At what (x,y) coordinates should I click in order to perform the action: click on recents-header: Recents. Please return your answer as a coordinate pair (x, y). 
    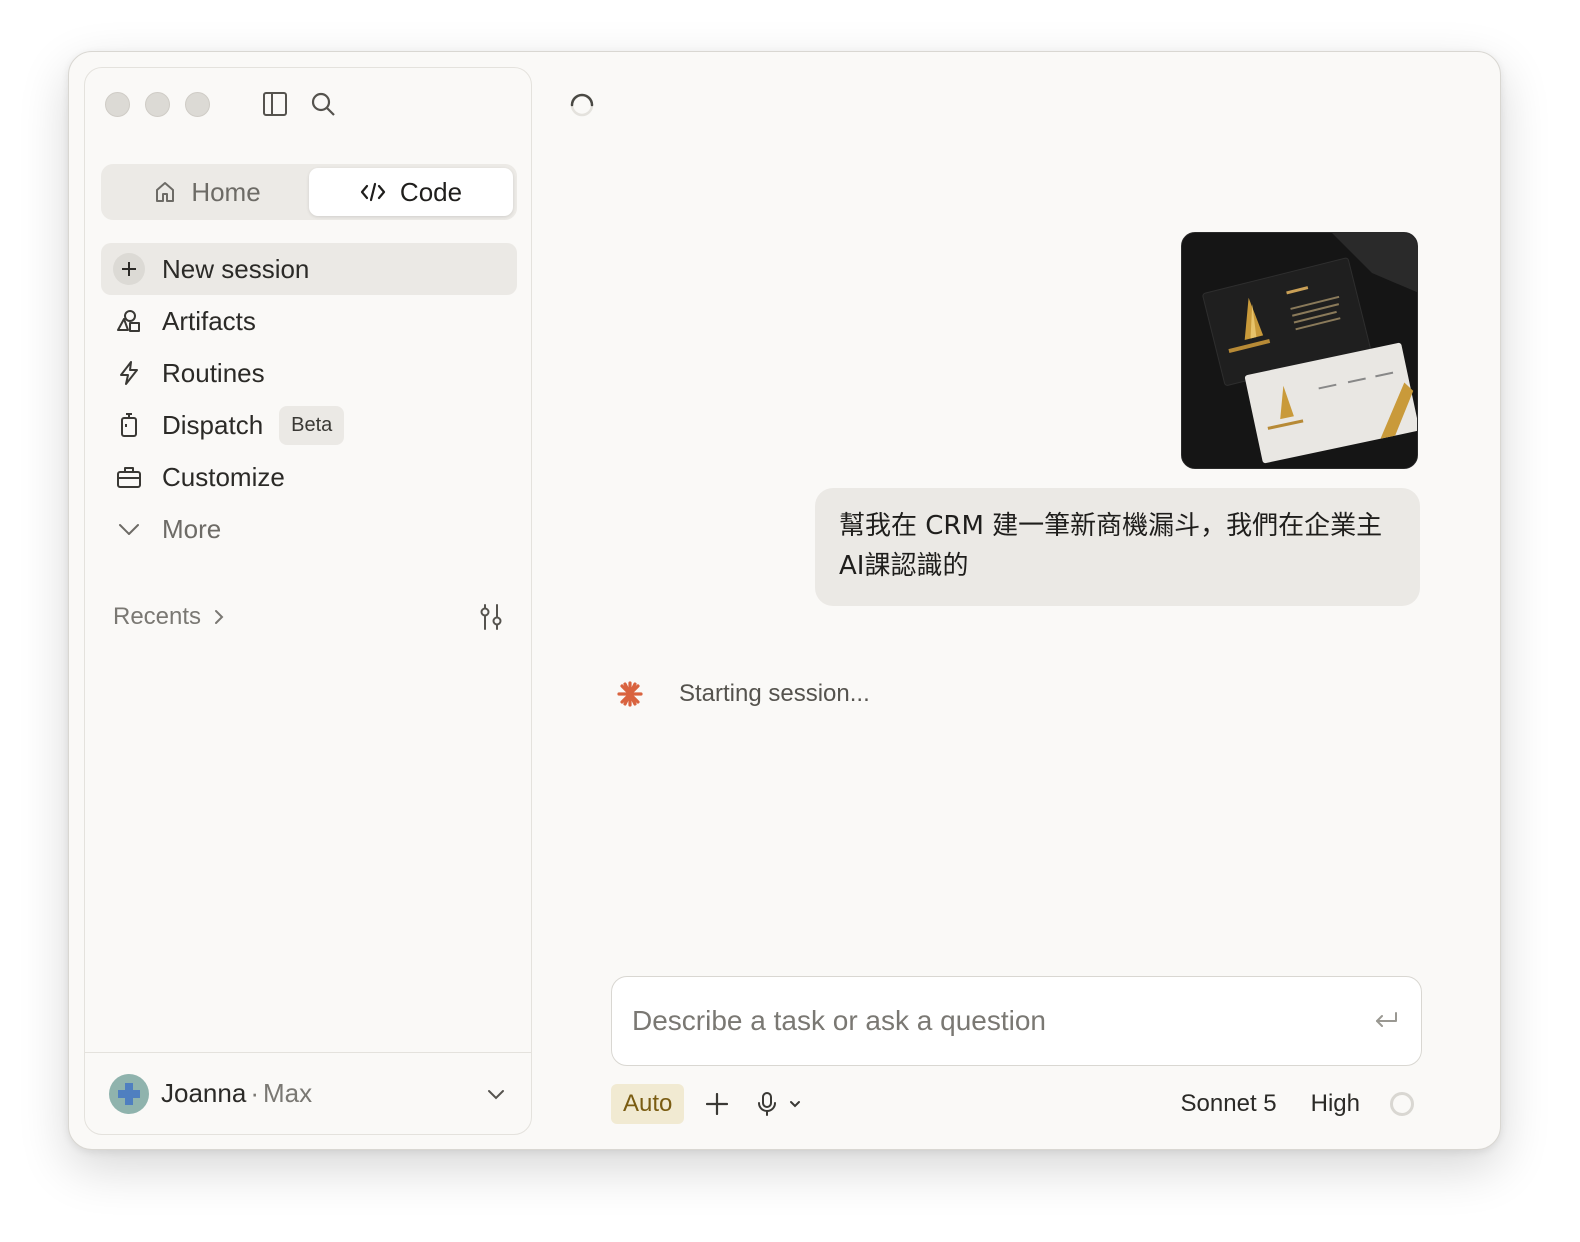
    Looking at the image, I should click on (309, 617).